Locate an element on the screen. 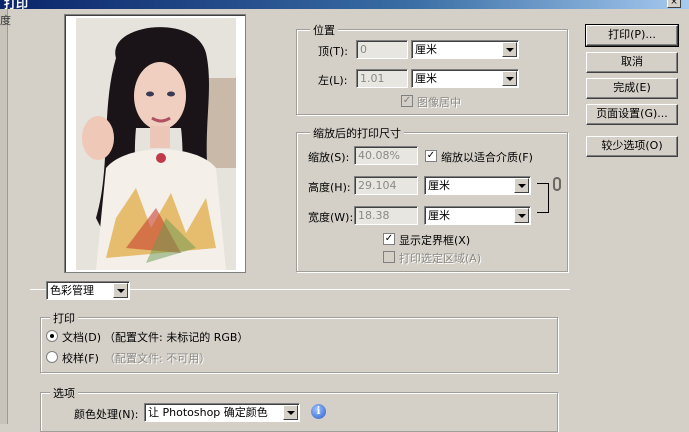 This screenshot has width=689, height=432. scale-to-fit-checkbox: ✓ is located at coordinates (431, 156).